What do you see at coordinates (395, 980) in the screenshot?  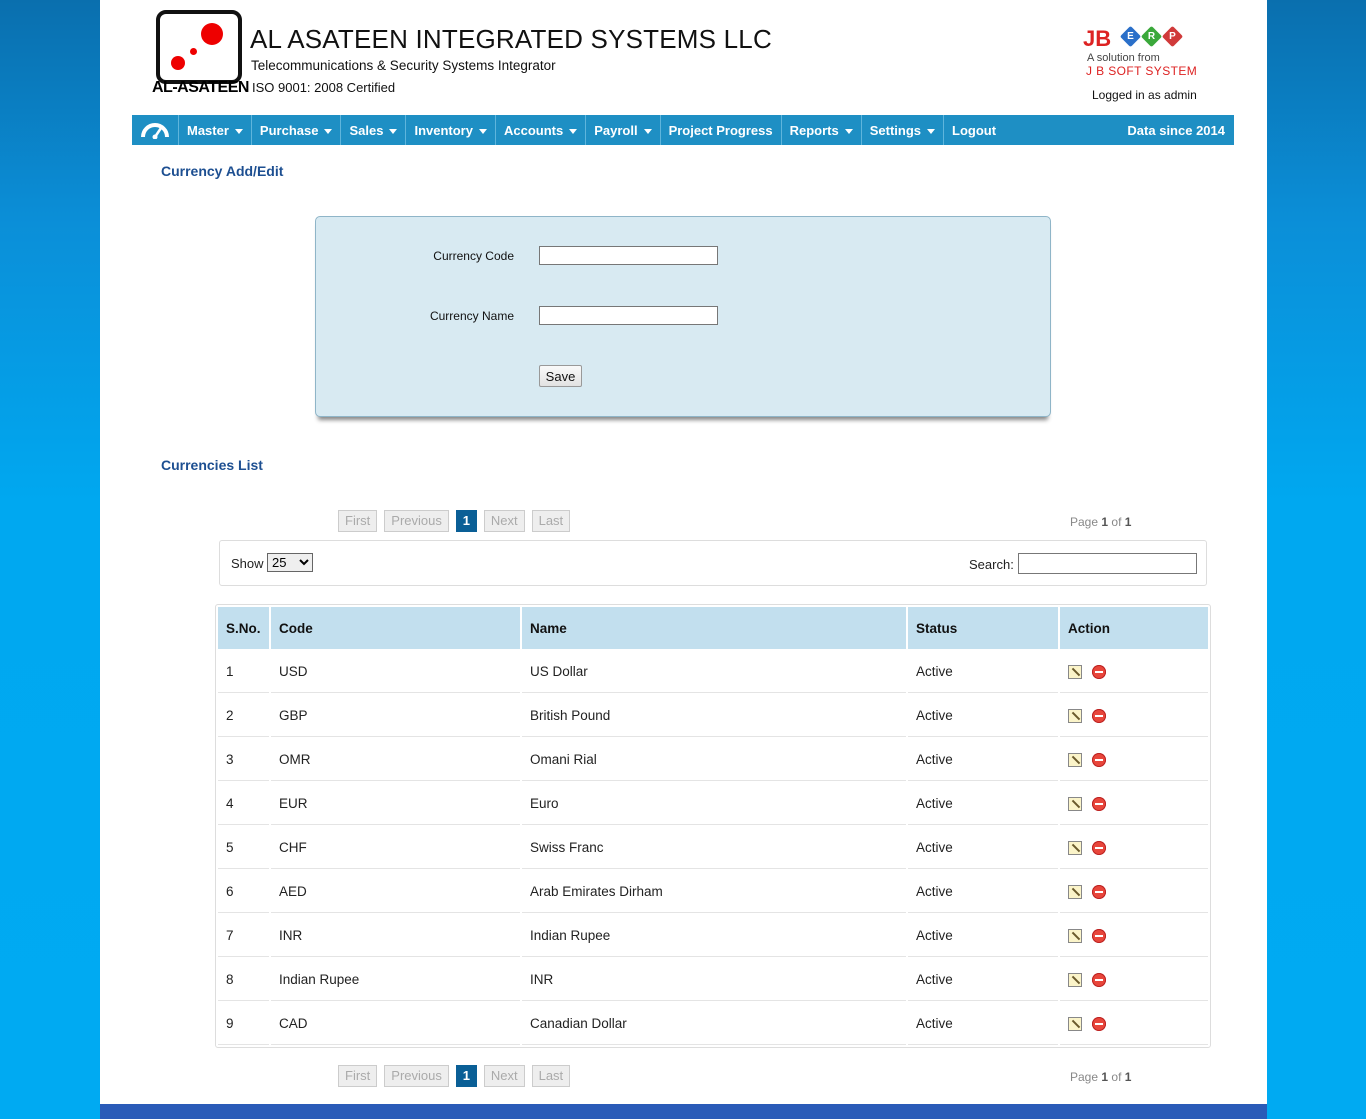 I see `cell-code: Indian Rupee` at bounding box center [395, 980].